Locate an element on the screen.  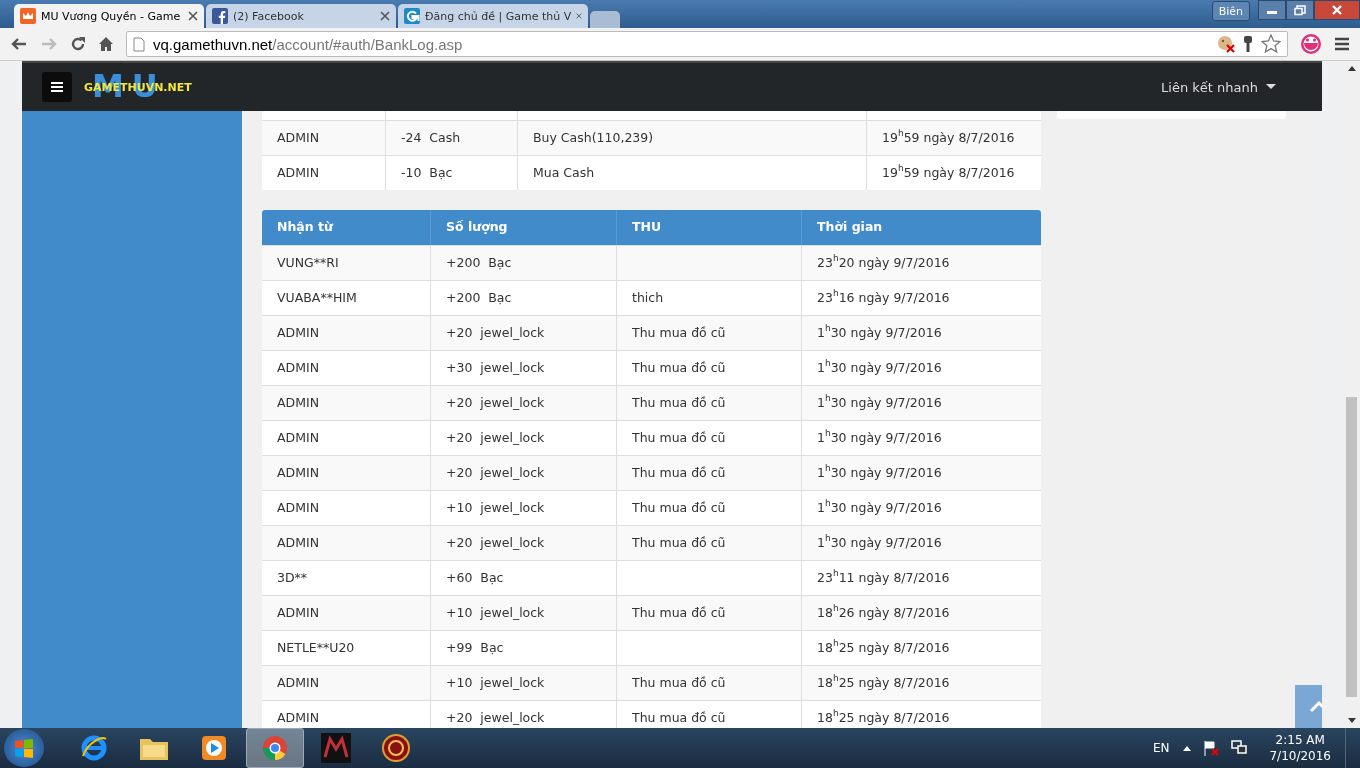
facebook-icon is located at coordinates (220, 16).